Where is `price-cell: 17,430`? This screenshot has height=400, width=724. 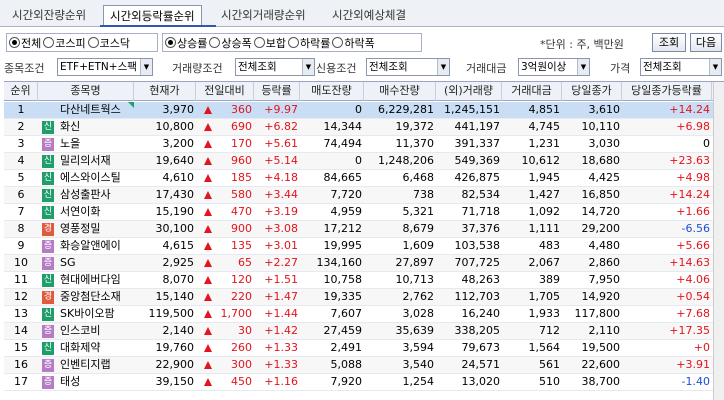
price-cell: 17,430 is located at coordinates (175, 194).